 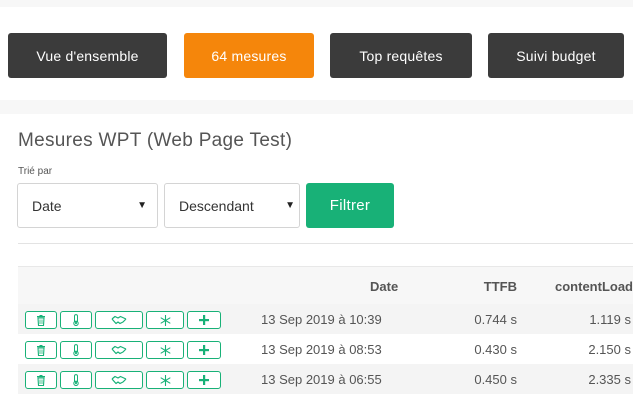 What do you see at coordinates (47, 205) in the screenshot?
I see `sort-field-value: Date` at bounding box center [47, 205].